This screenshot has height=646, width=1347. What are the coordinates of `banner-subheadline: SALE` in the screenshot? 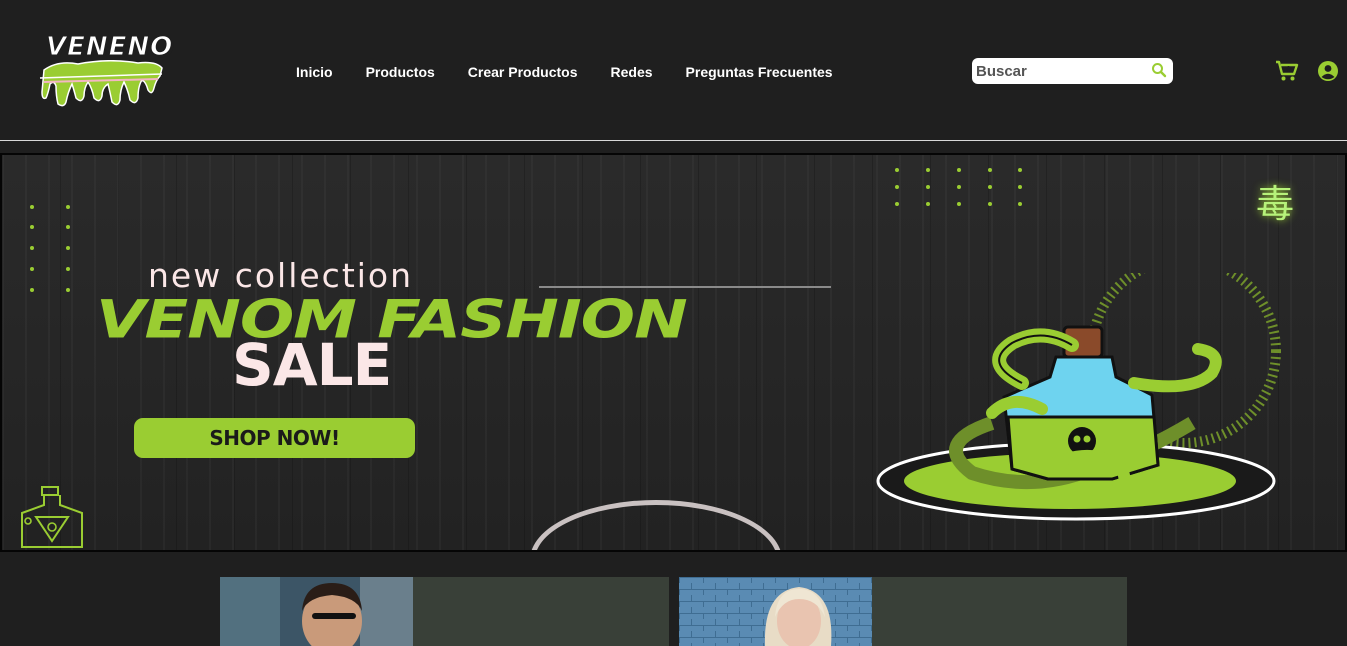 It's located at (312, 365).